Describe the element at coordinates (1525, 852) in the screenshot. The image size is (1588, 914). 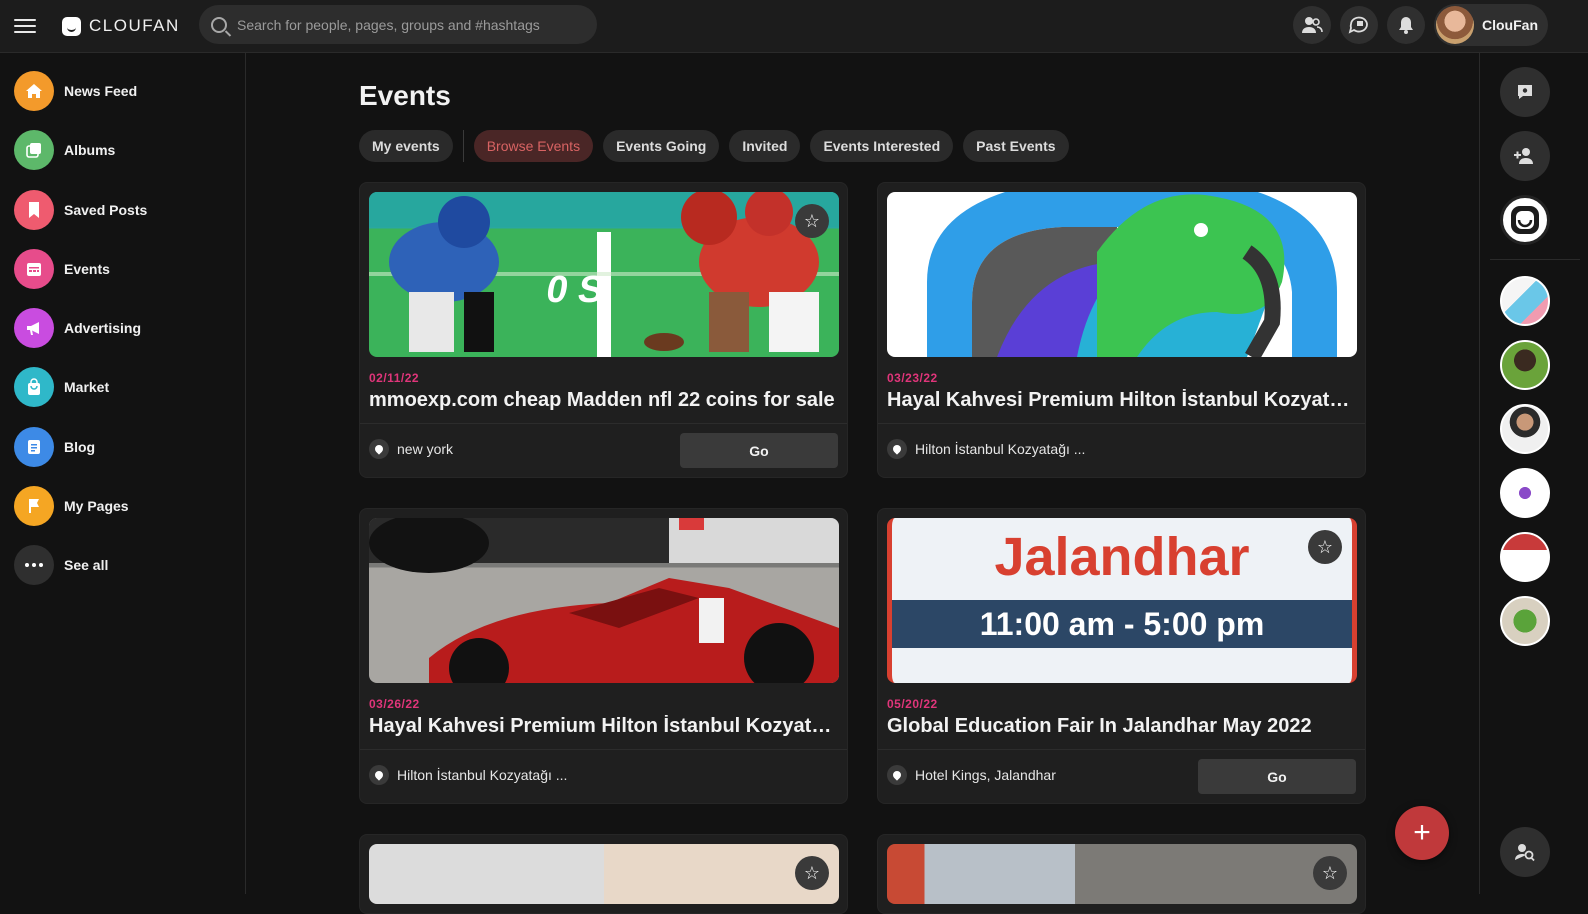
I see `find-friends-icon` at that location.